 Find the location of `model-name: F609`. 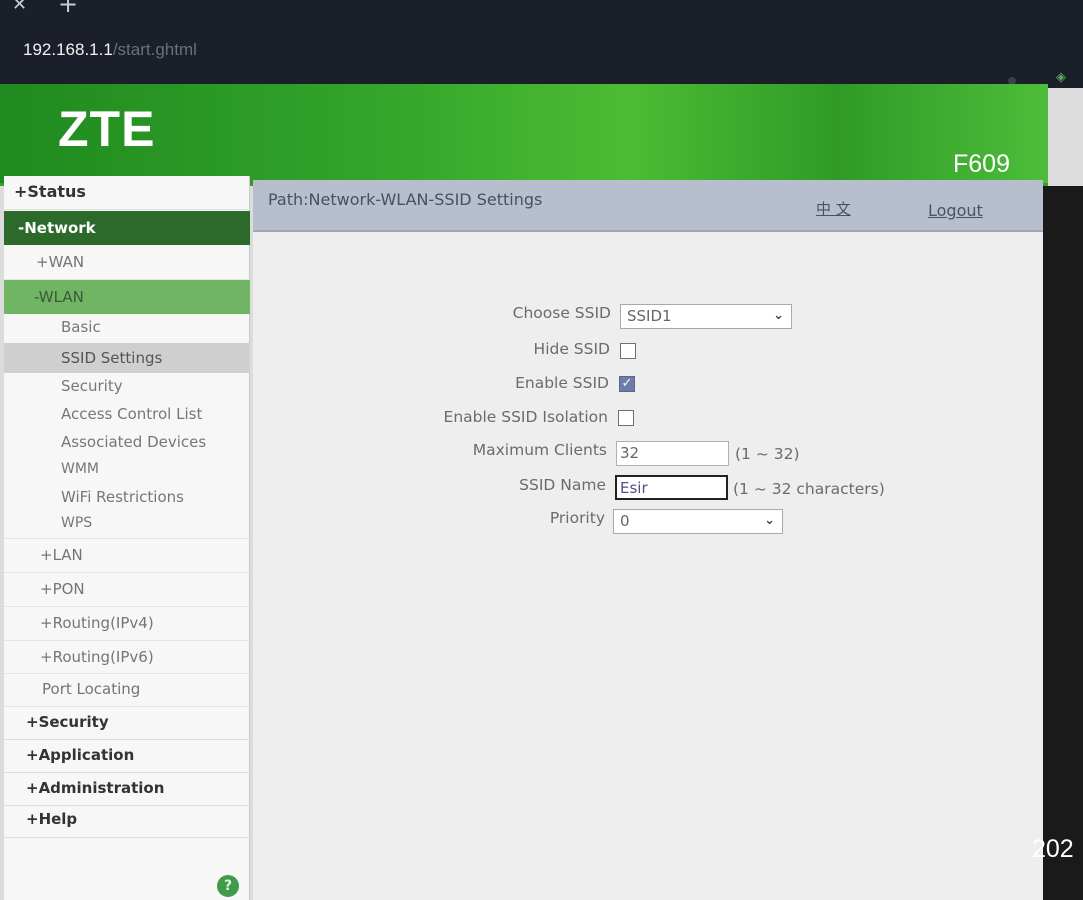

model-name: F609 is located at coordinates (981, 164).